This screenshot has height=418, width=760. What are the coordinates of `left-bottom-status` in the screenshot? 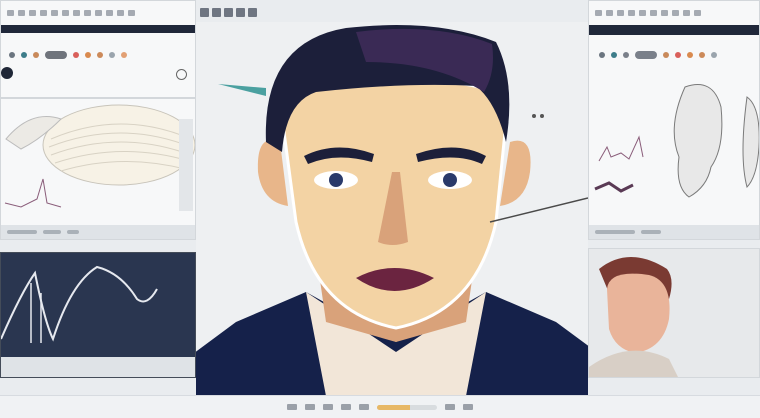 It's located at (98, 367).